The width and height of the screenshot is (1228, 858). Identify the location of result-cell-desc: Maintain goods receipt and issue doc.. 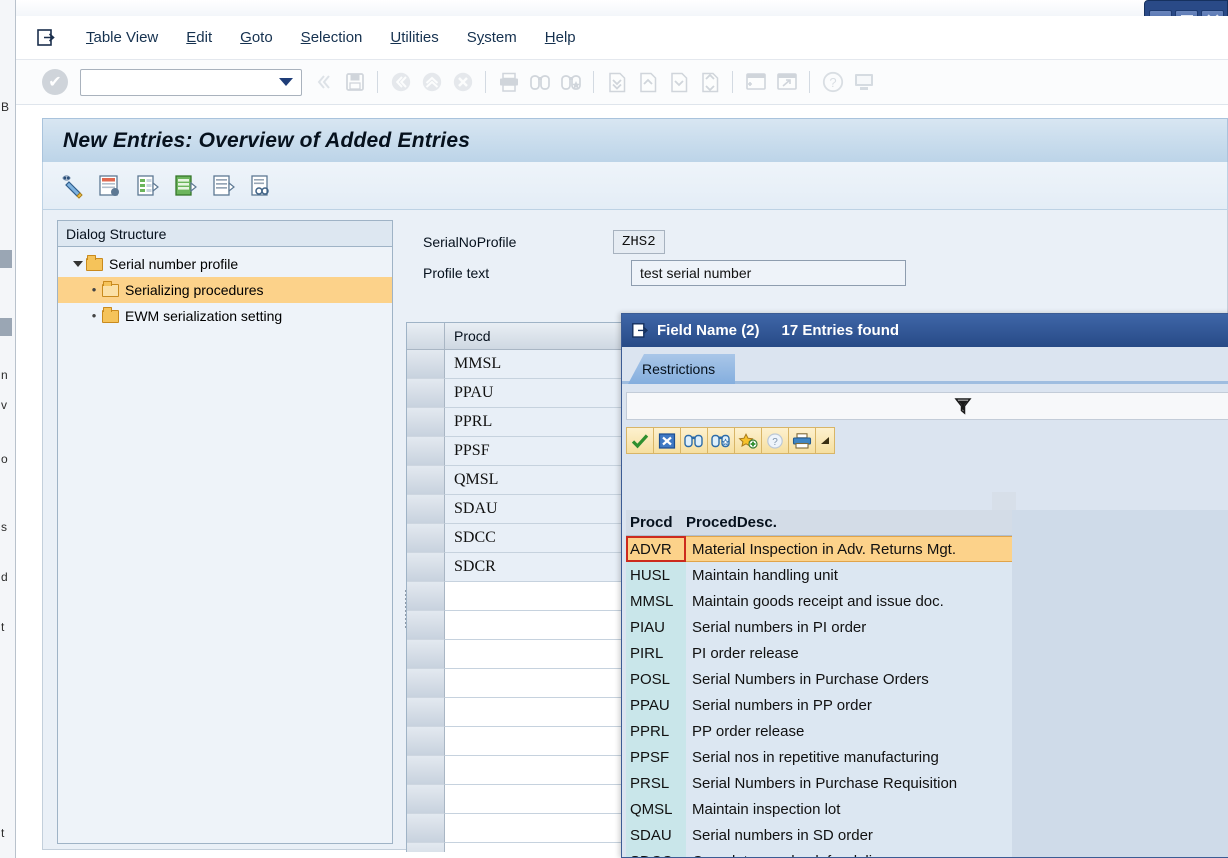
(849, 601).